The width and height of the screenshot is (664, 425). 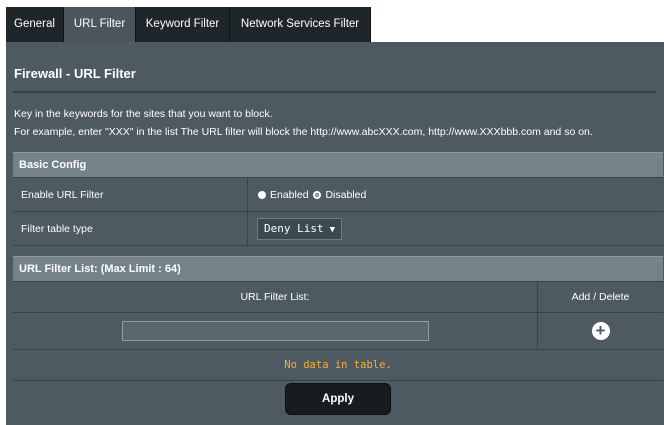 I want to click on url-input-row: +, so click(x=338, y=331).